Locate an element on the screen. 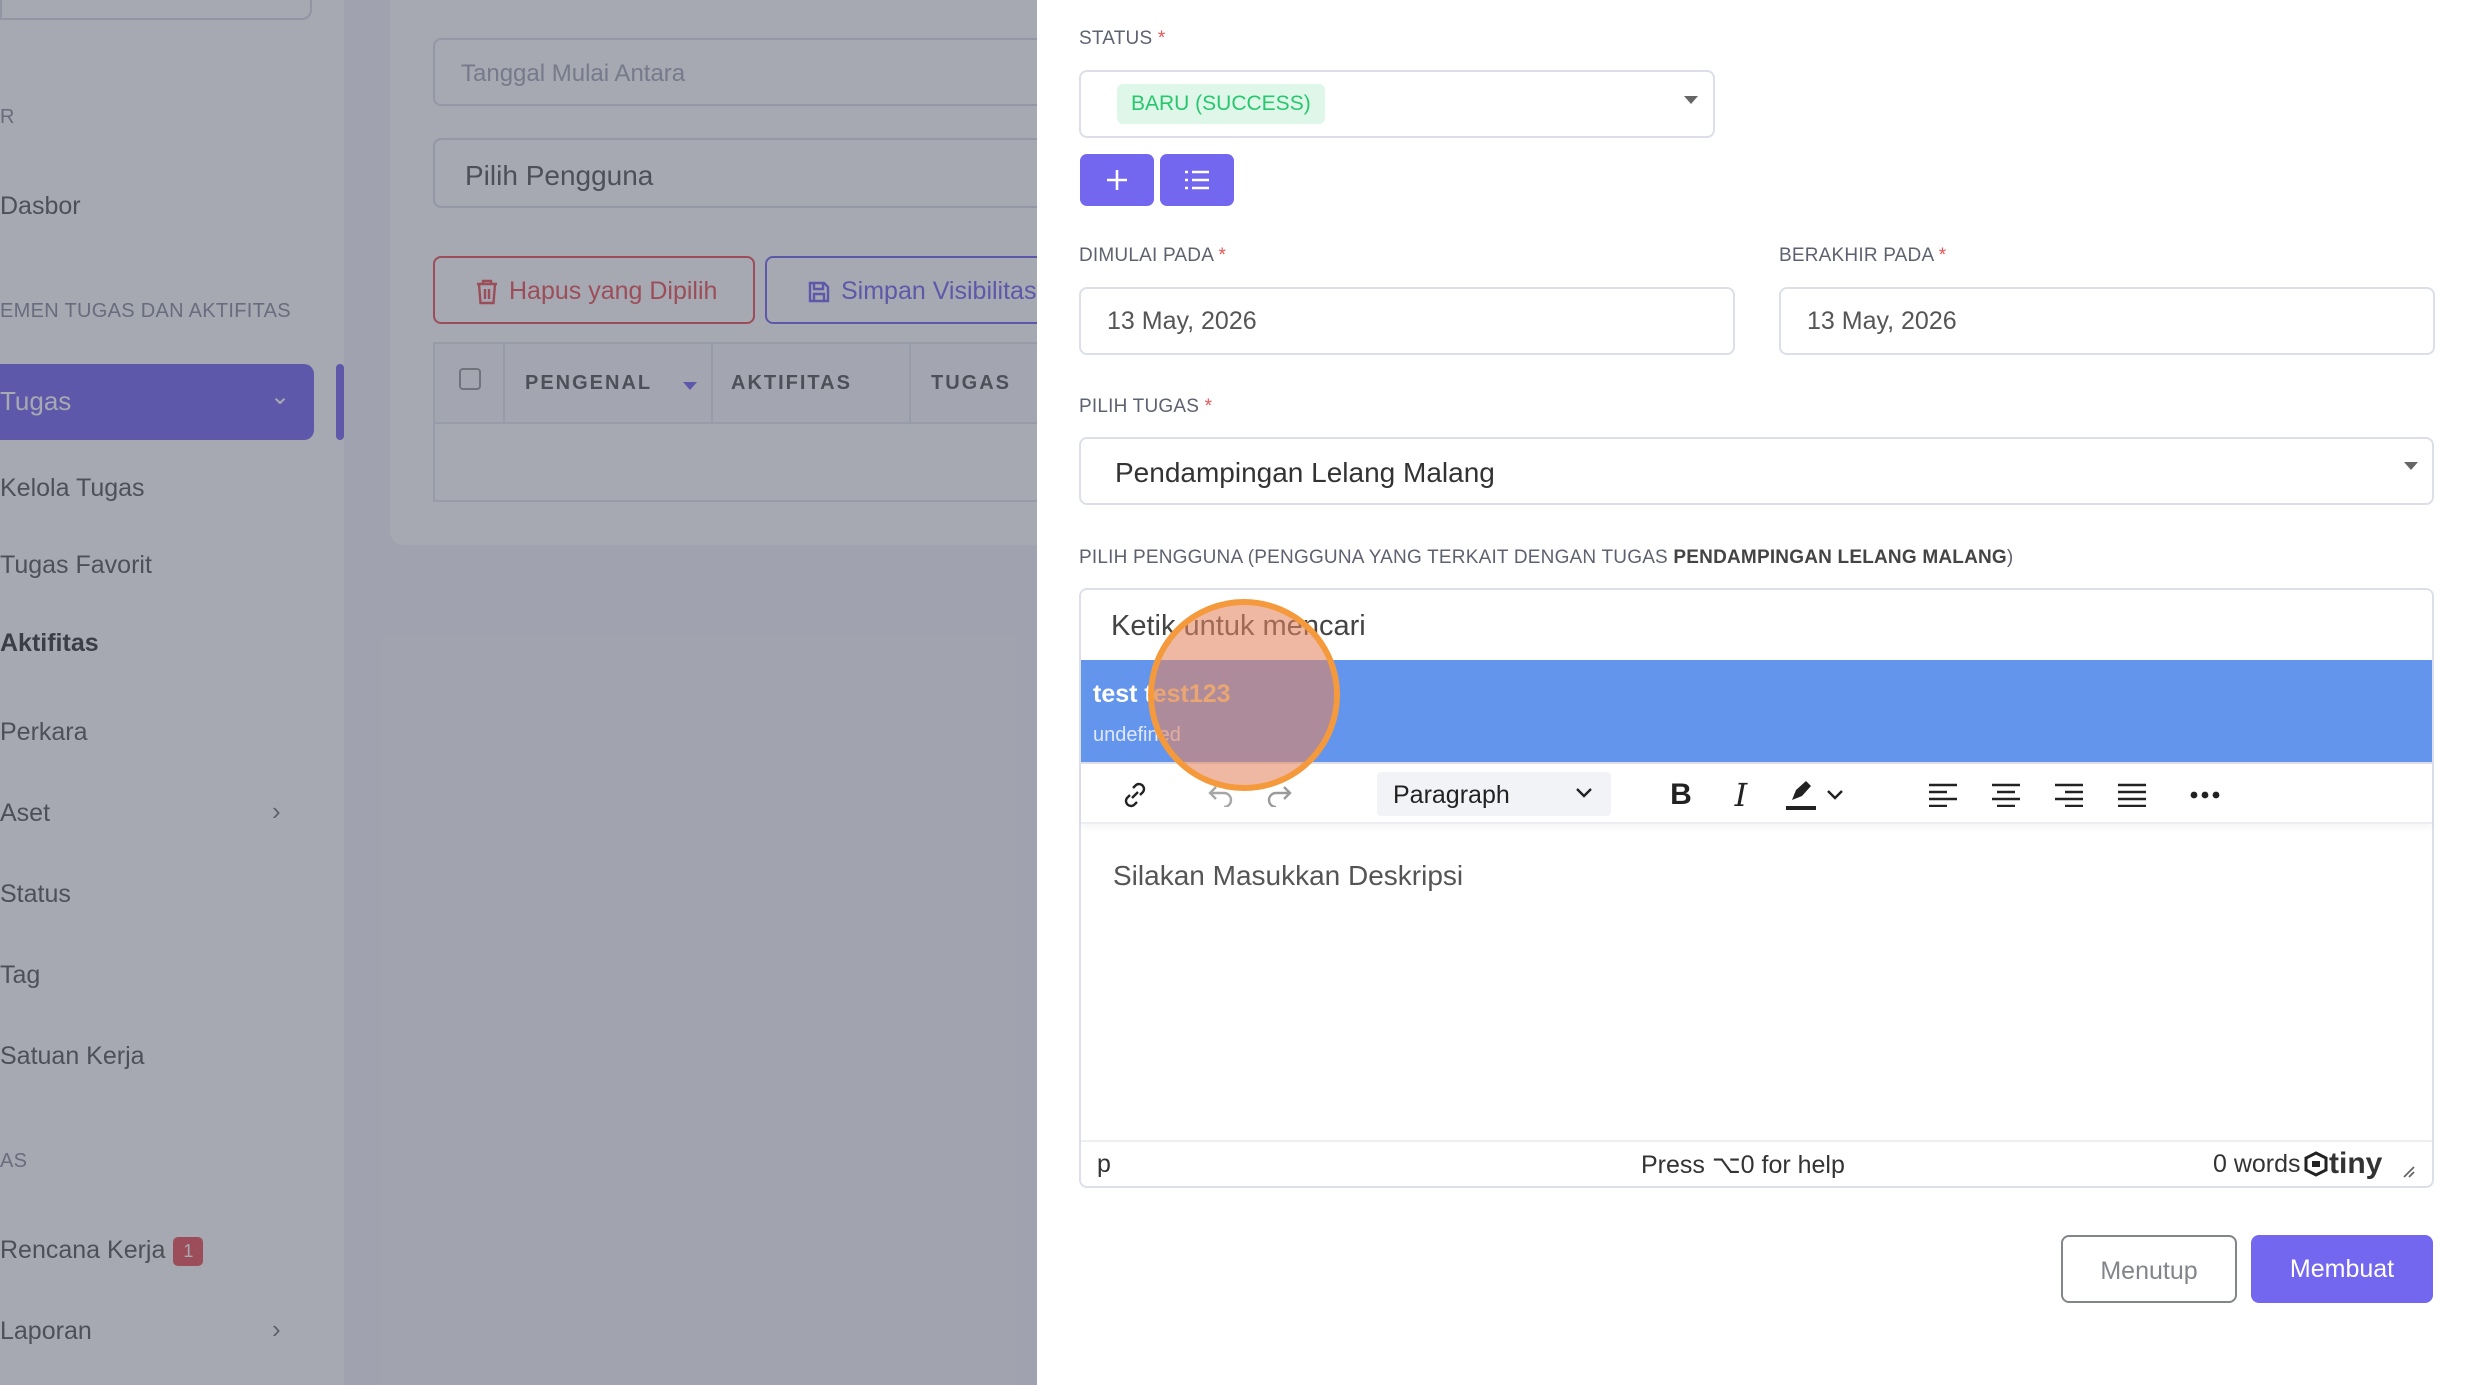  close-button: Menutup is located at coordinates (2149, 1269).